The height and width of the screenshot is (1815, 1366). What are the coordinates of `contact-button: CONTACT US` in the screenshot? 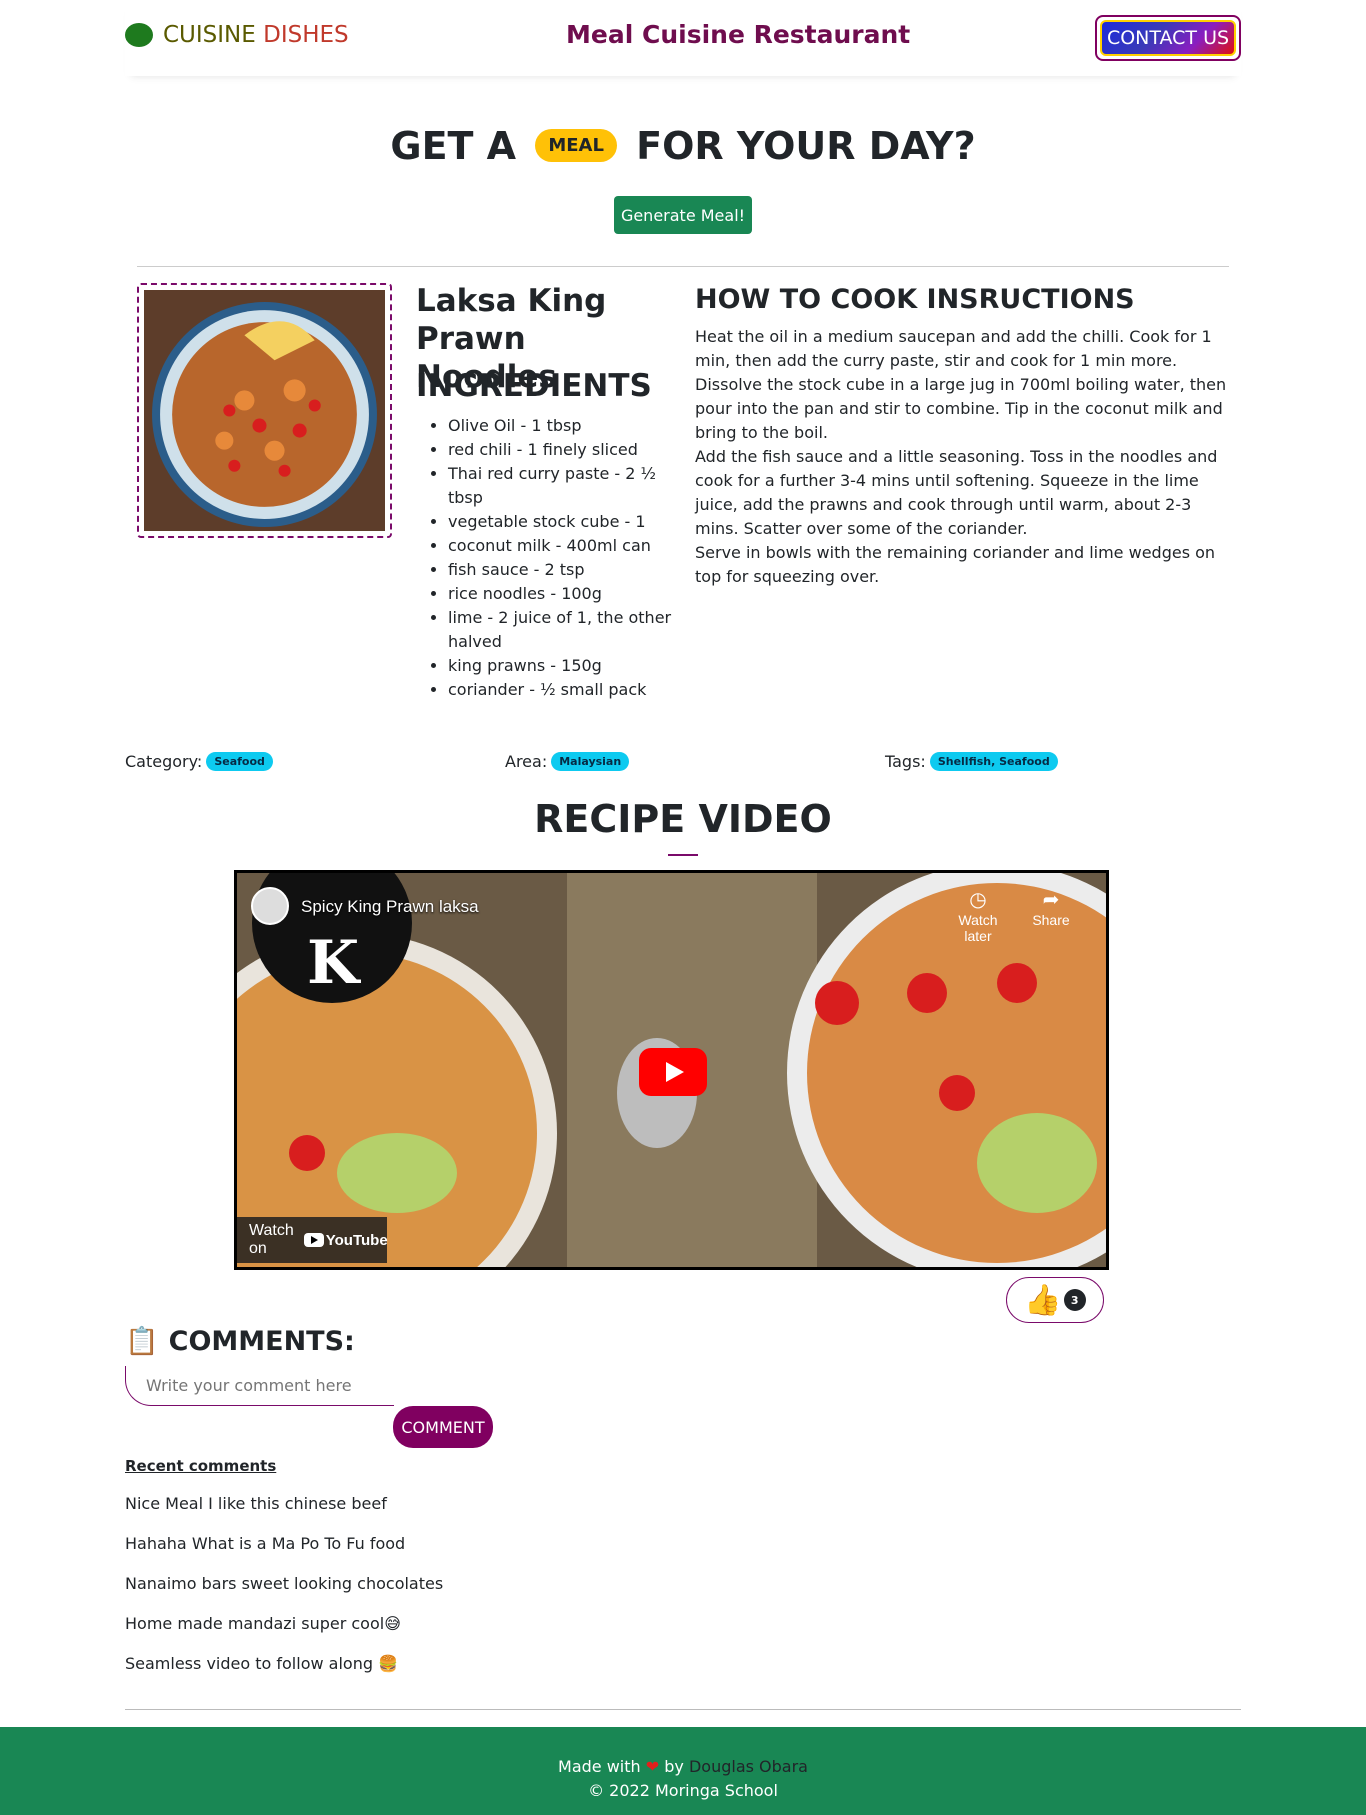 It's located at (1168, 38).